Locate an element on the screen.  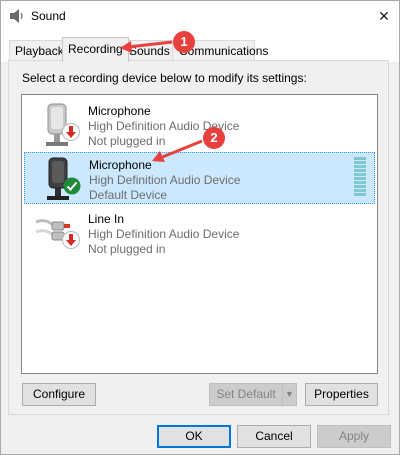
annotation-badge-1: 1 is located at coordinates (184, 42).